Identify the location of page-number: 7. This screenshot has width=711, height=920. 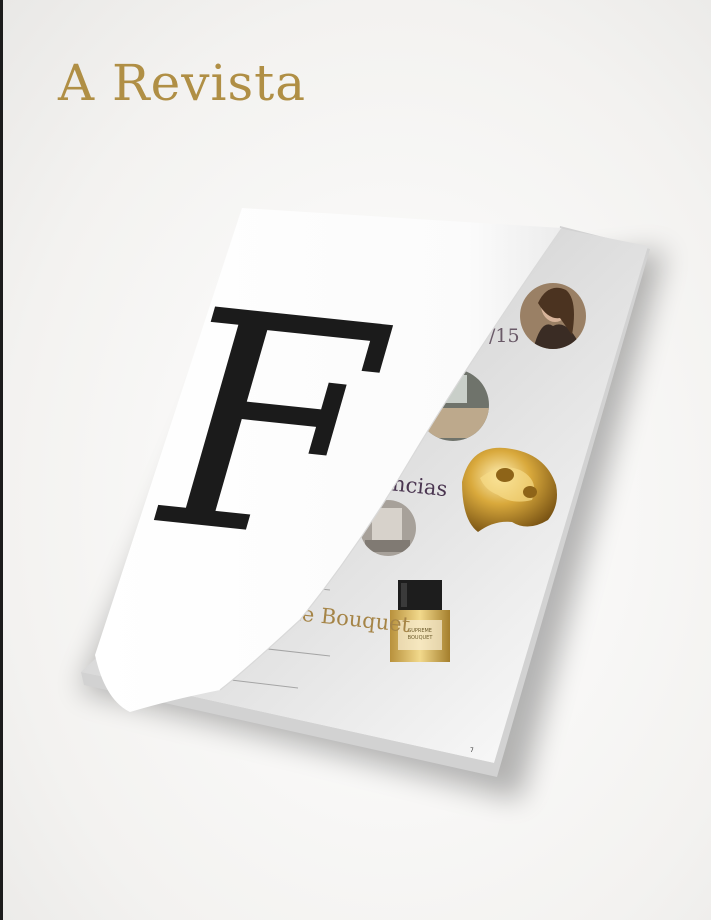
(472, 750).